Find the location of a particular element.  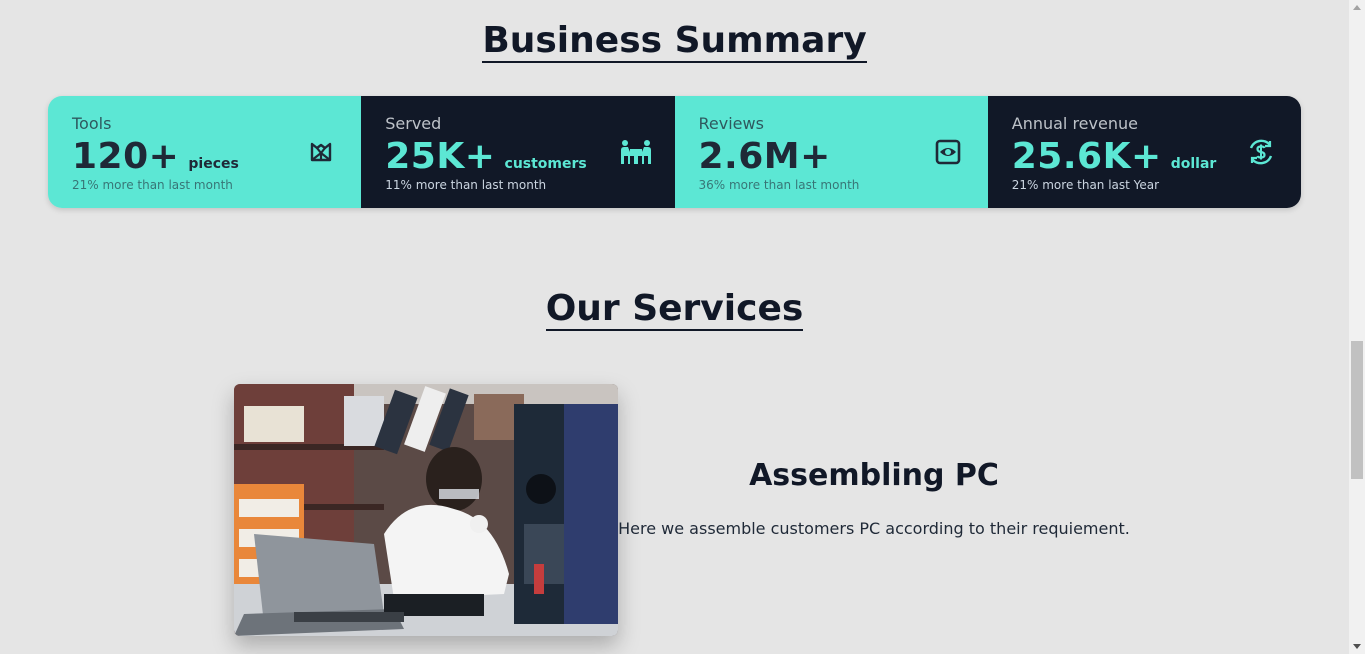

stat-value-row: 120+ pieces is located at coordinates (204, 157).